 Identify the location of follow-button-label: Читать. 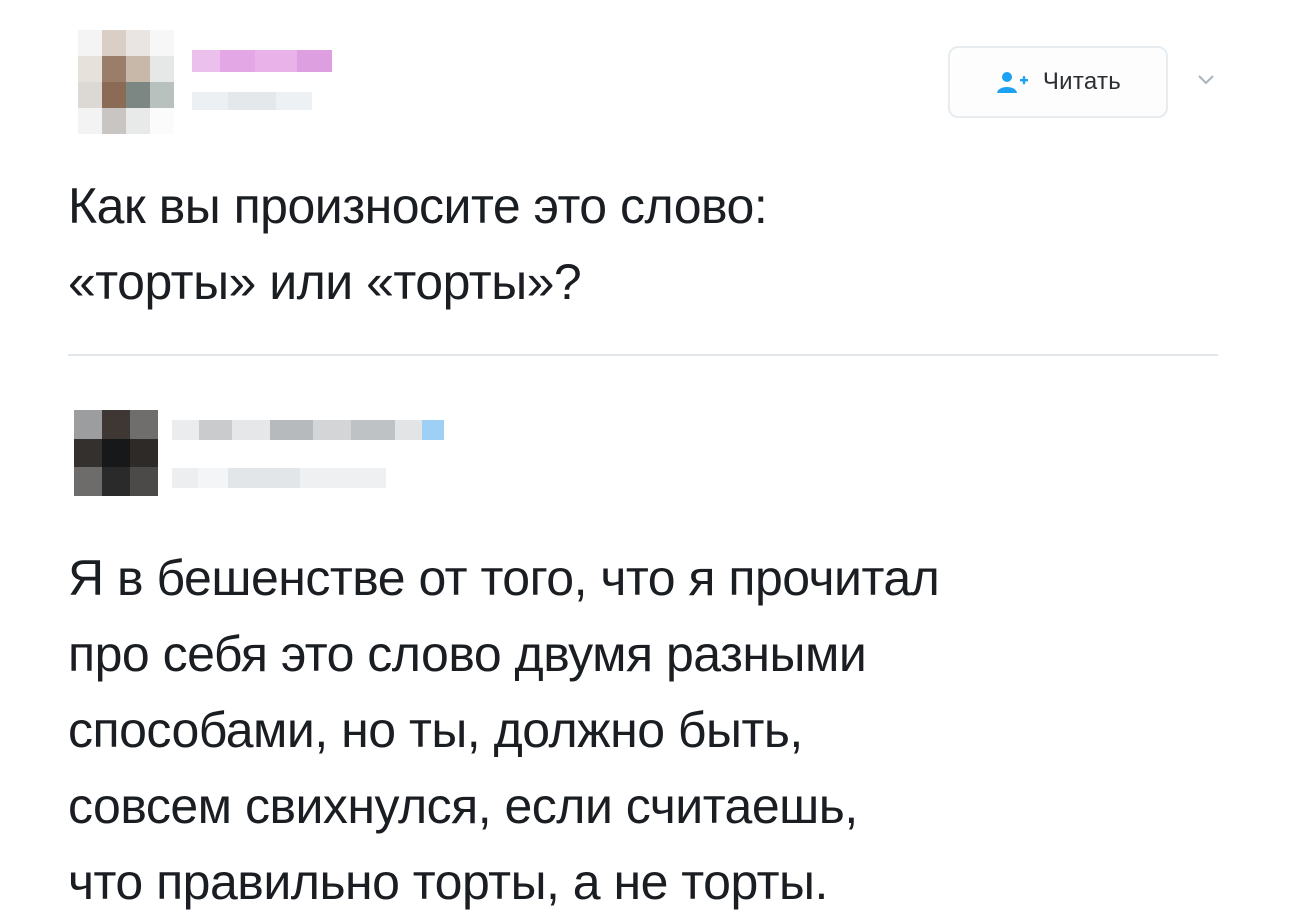
(1082, 81).